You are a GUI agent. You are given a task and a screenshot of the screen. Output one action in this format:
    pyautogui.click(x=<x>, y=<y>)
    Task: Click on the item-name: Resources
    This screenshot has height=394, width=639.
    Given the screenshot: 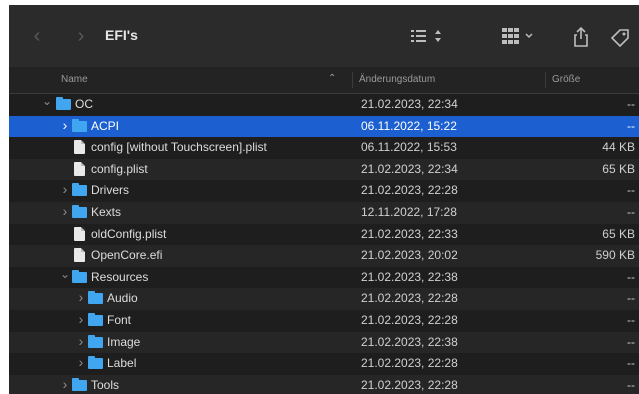 What is the action you would take?
    pyautogui.click(x=120, y=276)
    